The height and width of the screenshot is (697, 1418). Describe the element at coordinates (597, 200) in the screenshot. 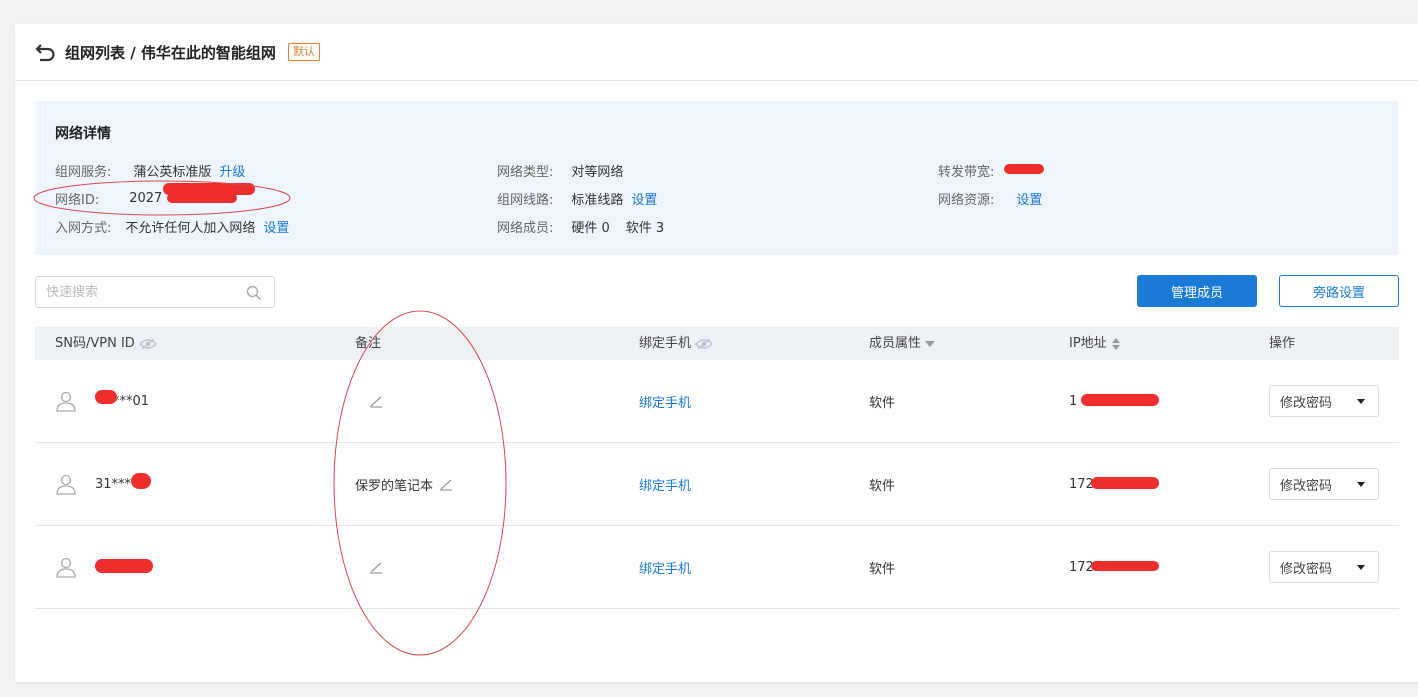

I see `line-value: 标准线路` at that location.